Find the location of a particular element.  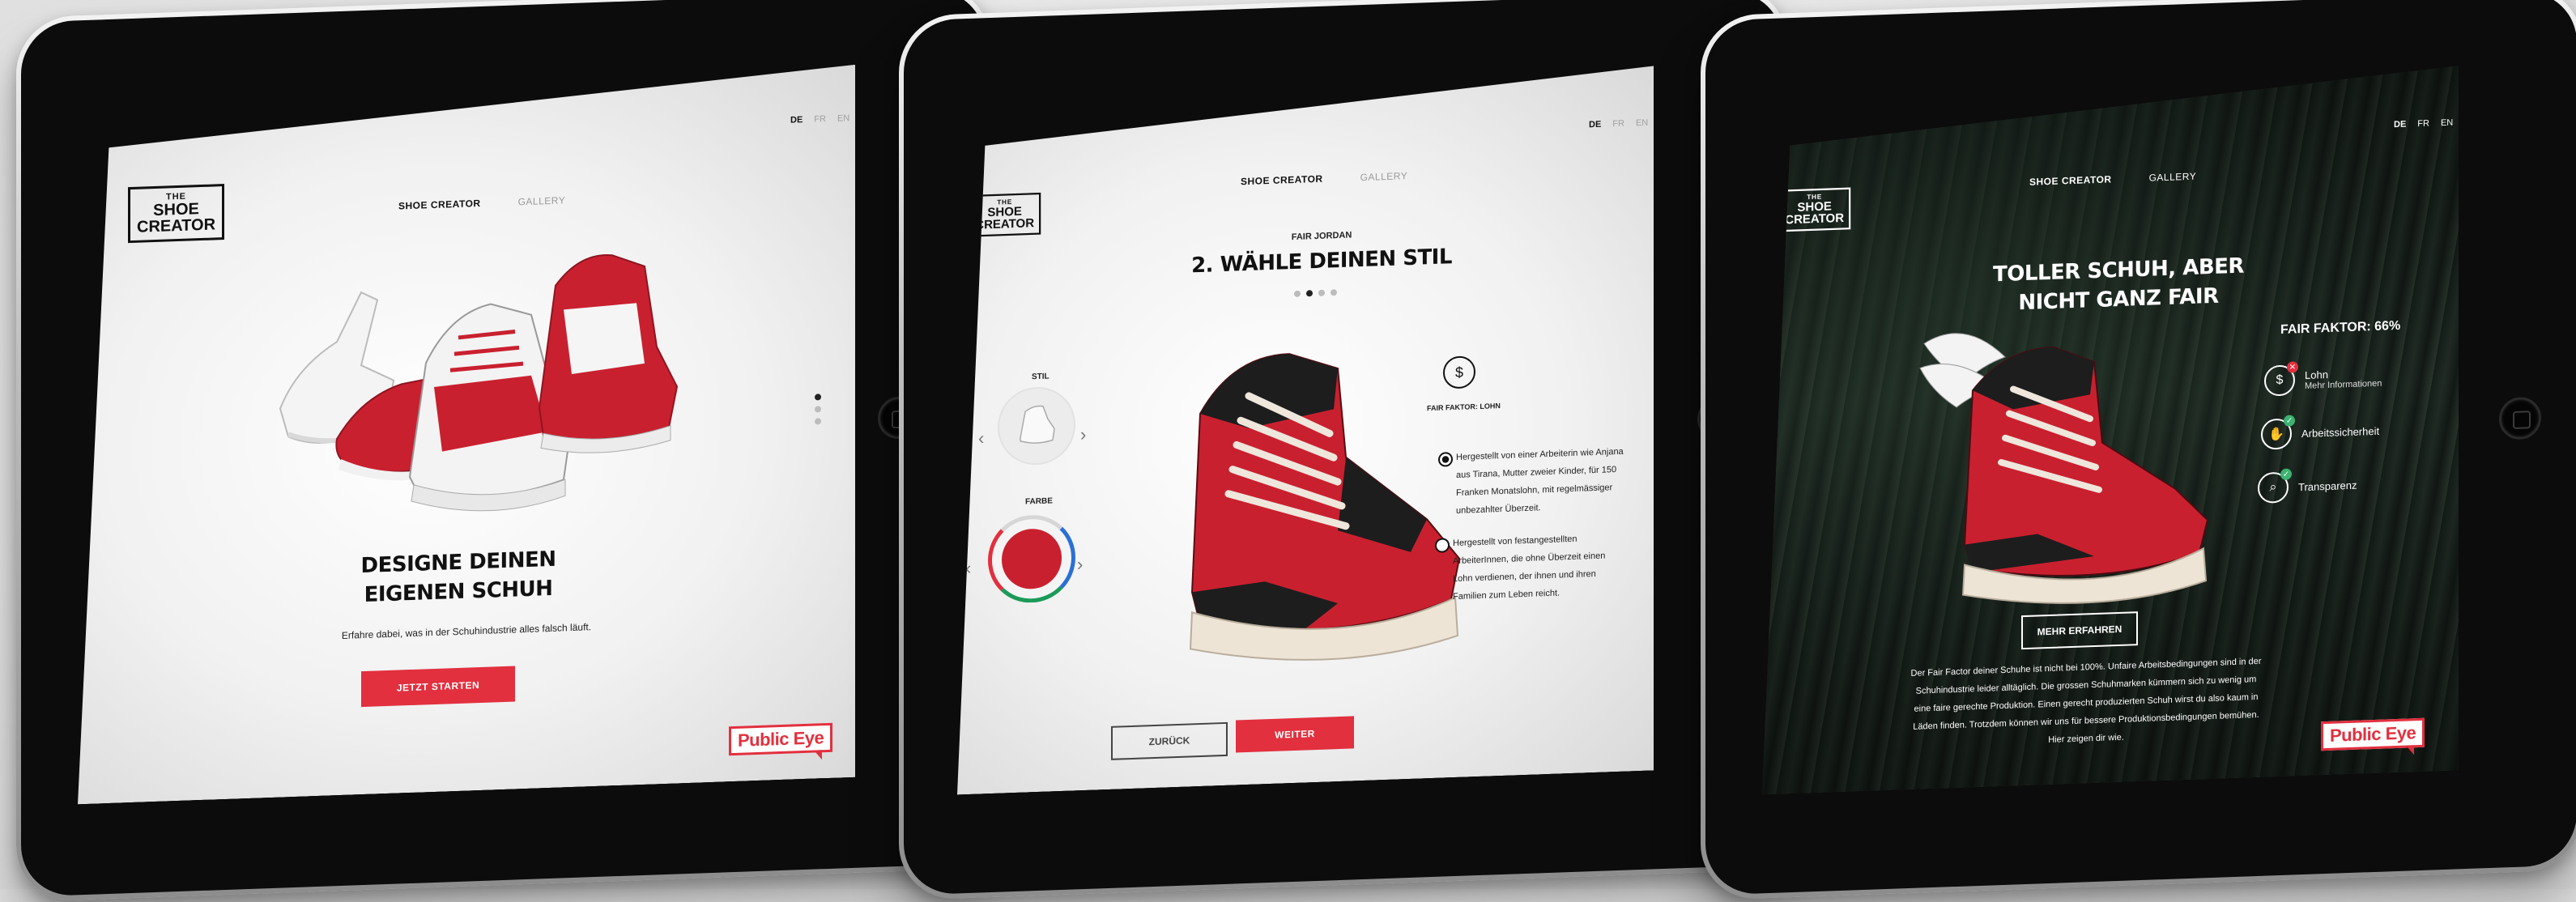

shoe-thumbnail-icon is located at coordinates (1036, 425).